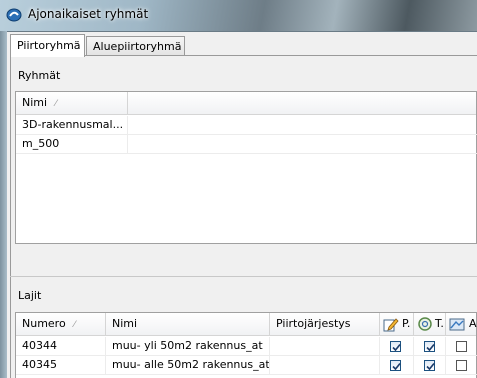 Image resolution: width=477 pixels, height=378 pixels. Describe the element at coordinates (39, 75) in the screenshot. I see `groups-section-label: Ryhmät` at that location.